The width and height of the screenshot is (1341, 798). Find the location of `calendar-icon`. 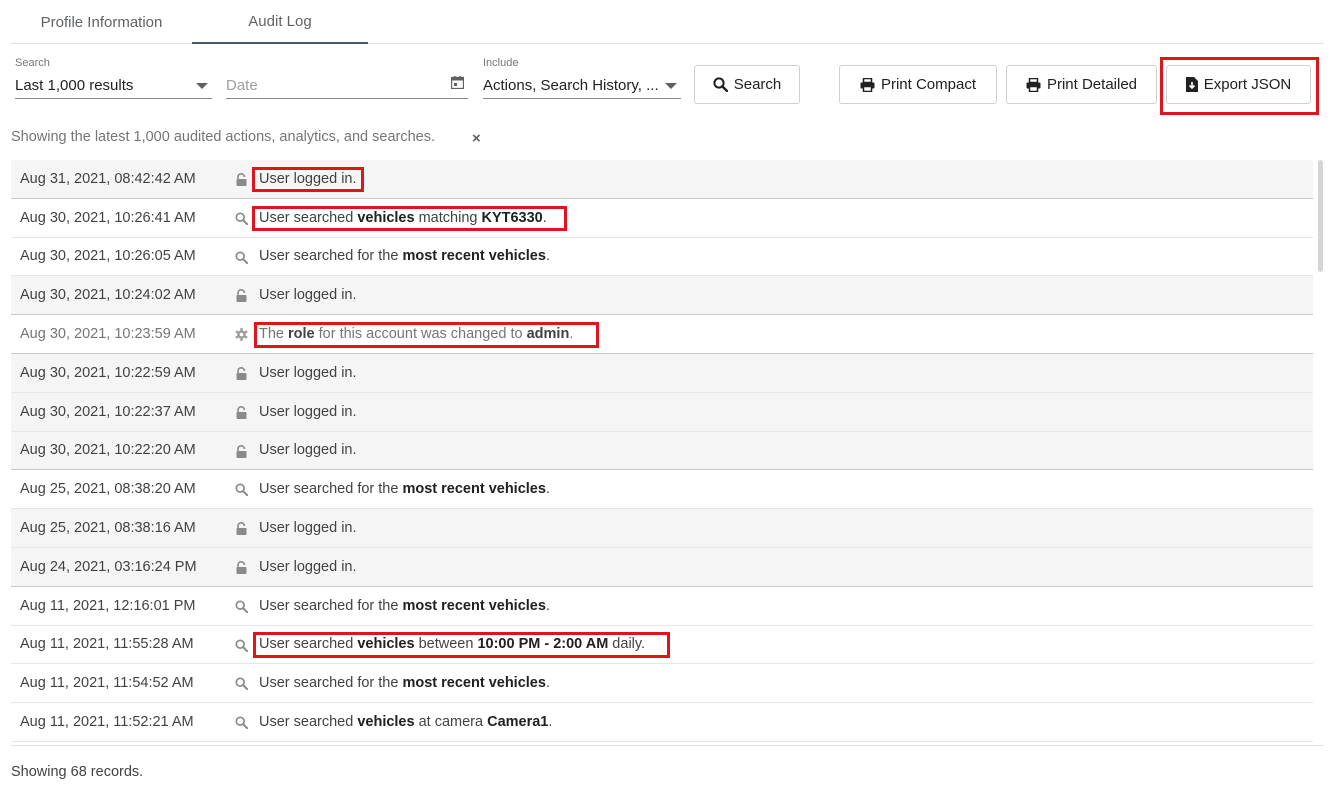

calendar-icon is located at coordinates (457, 82).